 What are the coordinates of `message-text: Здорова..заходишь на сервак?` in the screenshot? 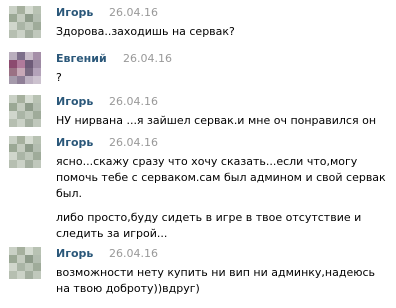 It's located at (145, 31).